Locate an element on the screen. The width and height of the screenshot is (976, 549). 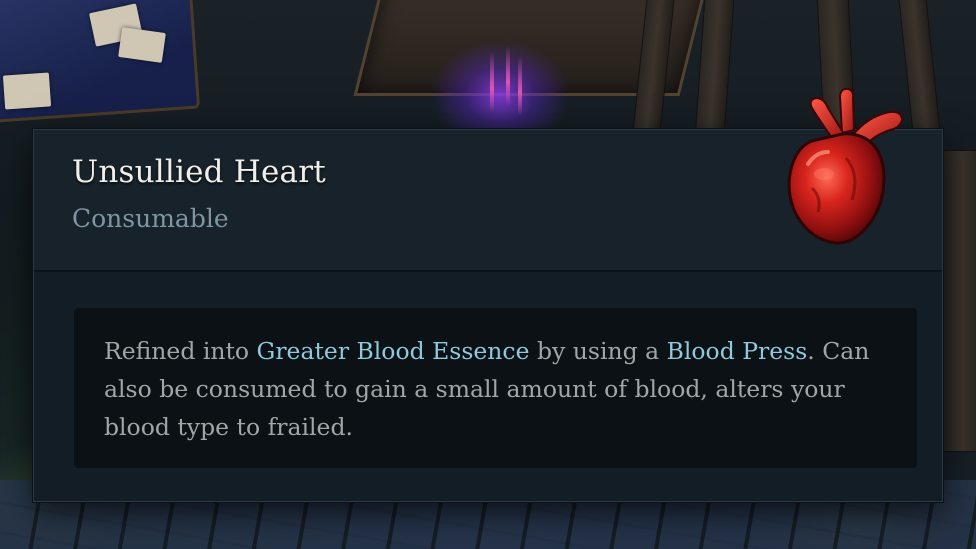
item-title: Unsullied Heart is located at coordinates (199, 172).